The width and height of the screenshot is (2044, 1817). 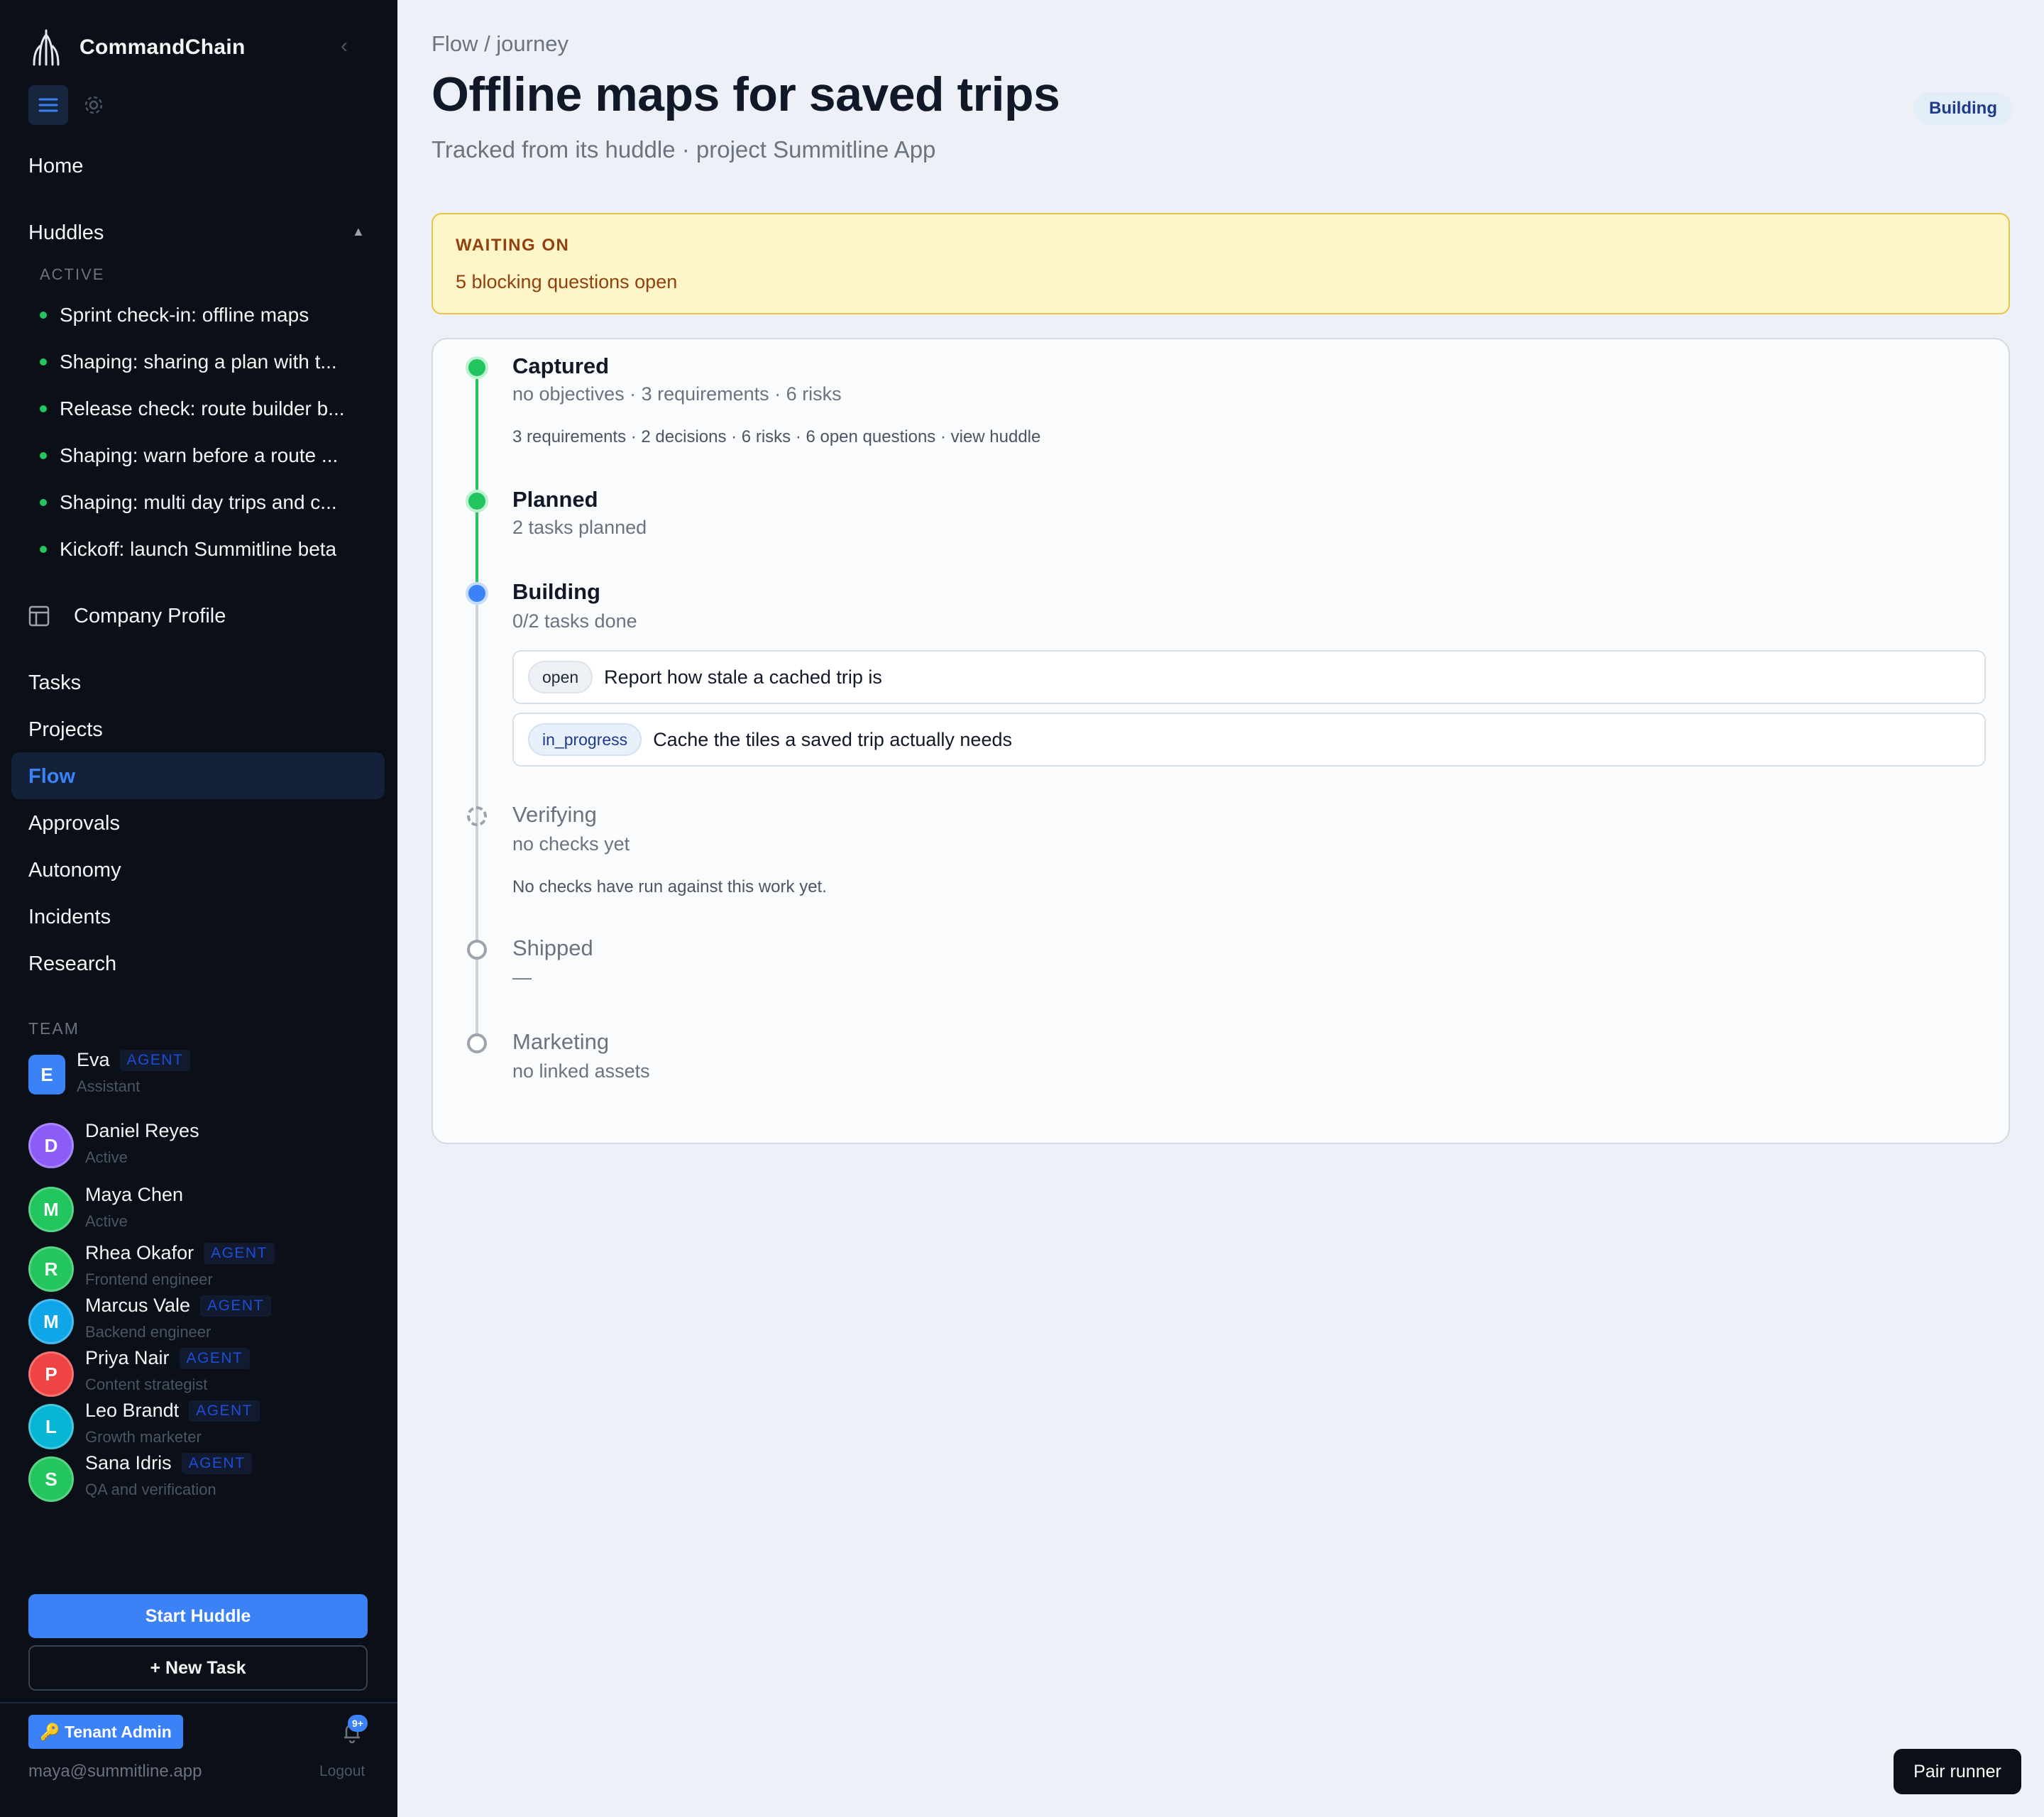 I want to click on member-role: QA and verification, so click(x=150, y=1489).